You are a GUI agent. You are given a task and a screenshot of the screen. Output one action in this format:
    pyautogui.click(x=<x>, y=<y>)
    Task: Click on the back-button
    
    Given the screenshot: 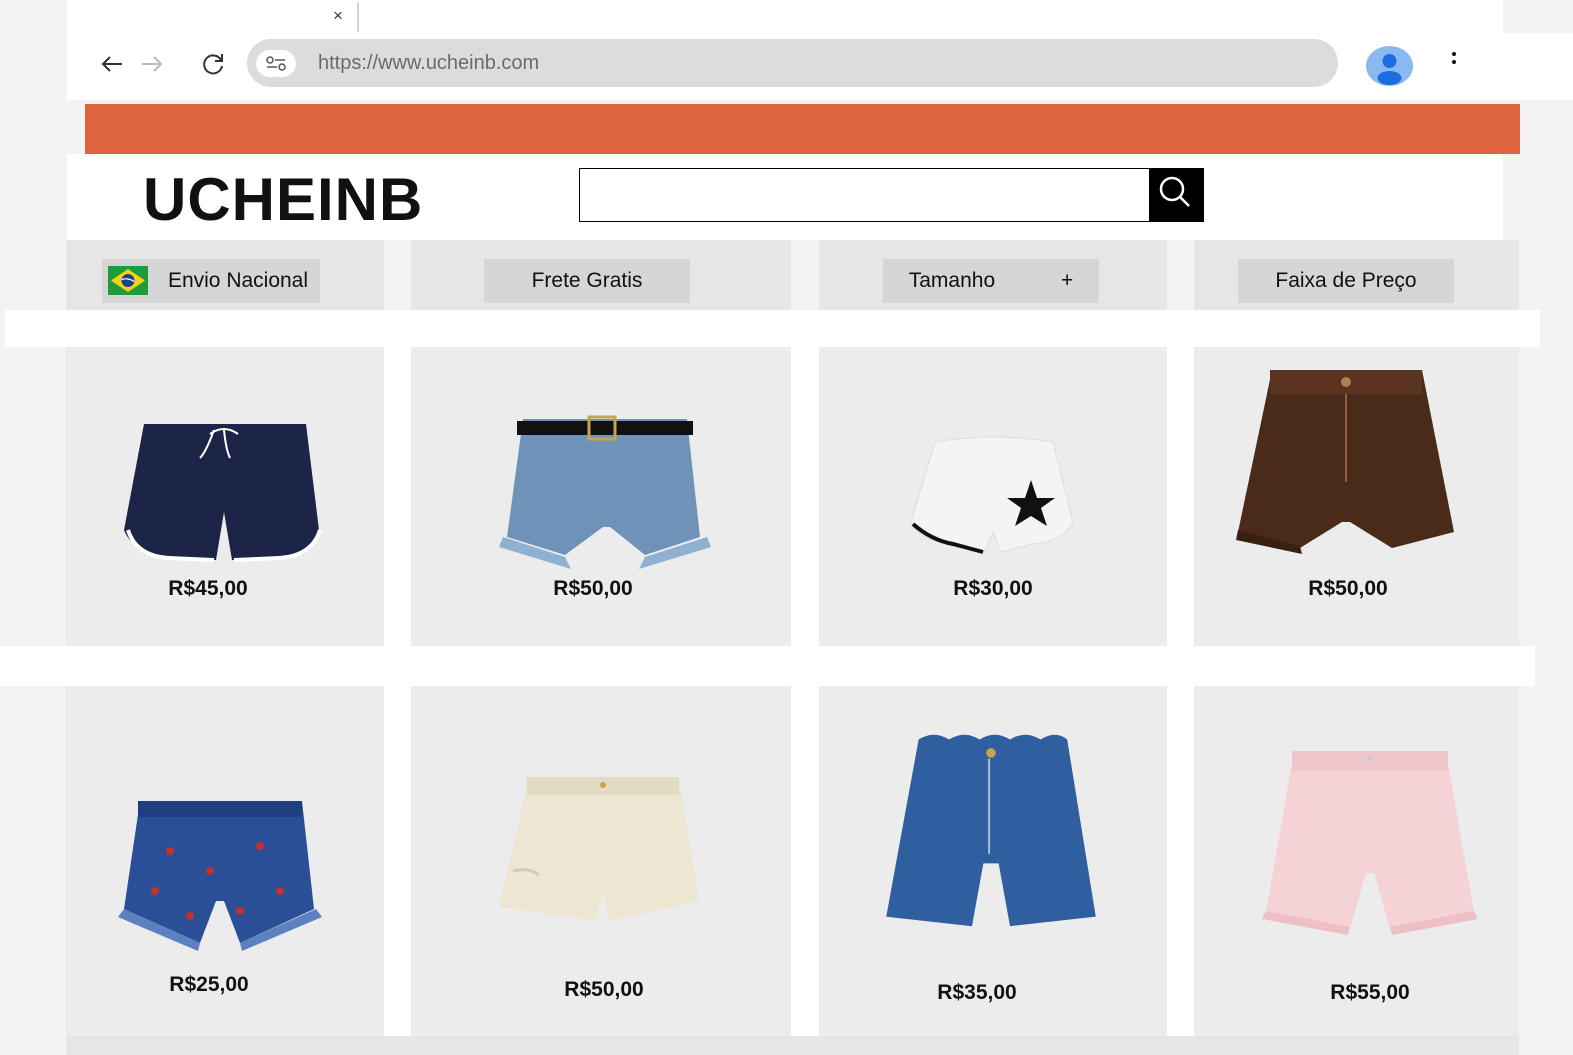 What is the action you would take?
    pyautogui.click(x=112, y=65)
    